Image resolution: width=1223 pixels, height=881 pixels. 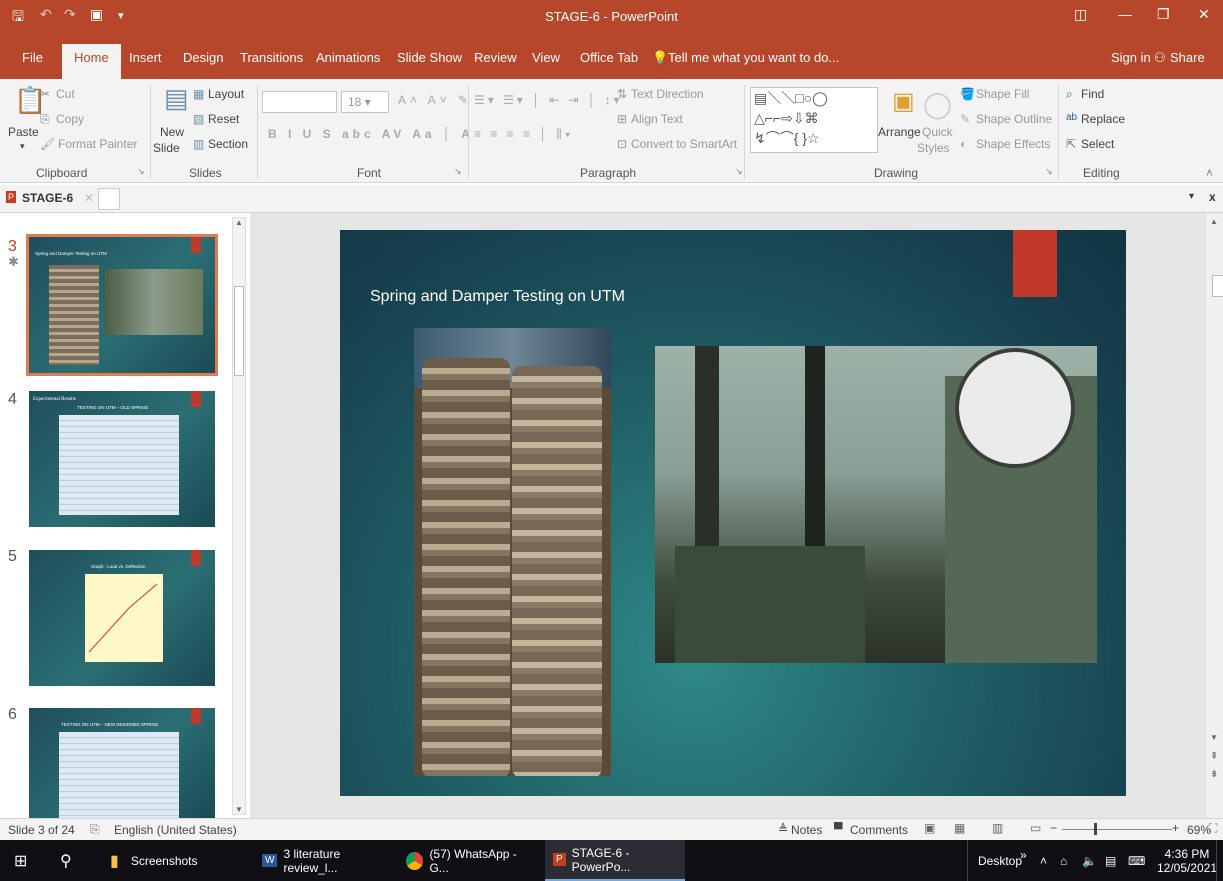 What do you see at coordinates (45, 119) in the screenshot?
I see `copy-icon: ⎘` at bounding box center [45, 119].